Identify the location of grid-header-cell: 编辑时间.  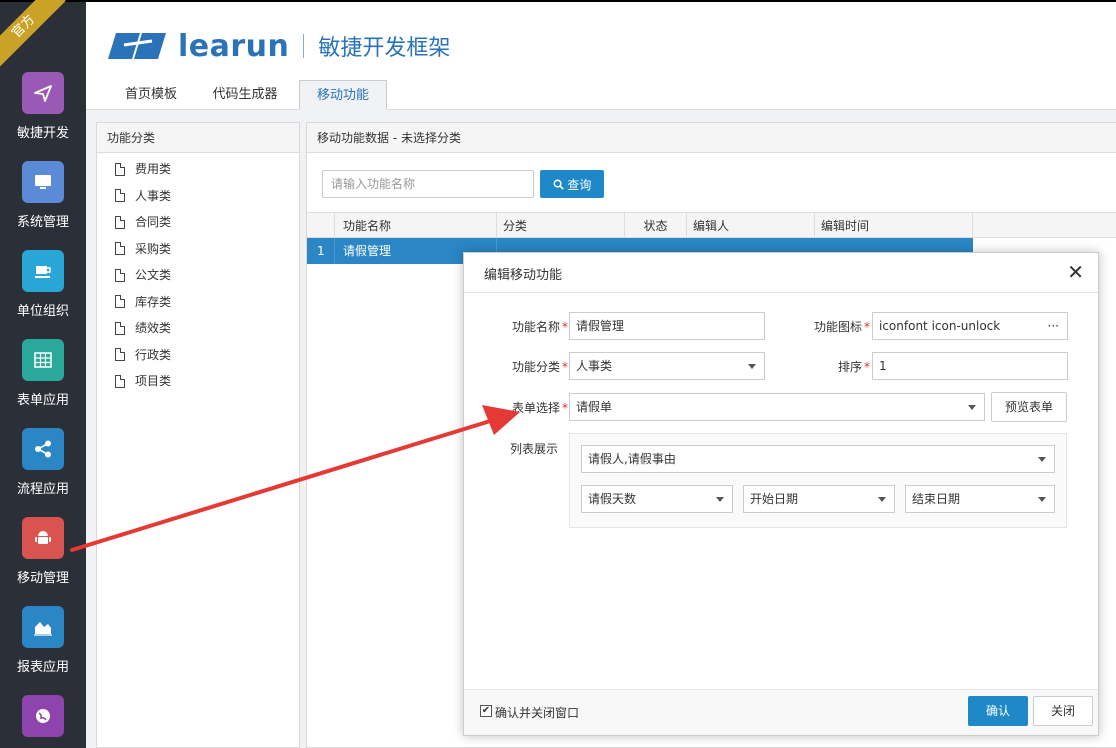
(894, 225).